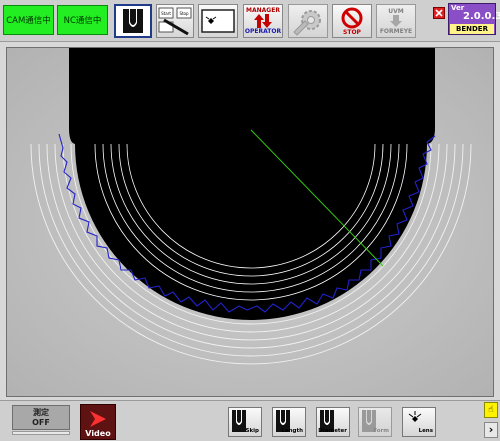  I want to click on lens-view-button, so click(218, 21).